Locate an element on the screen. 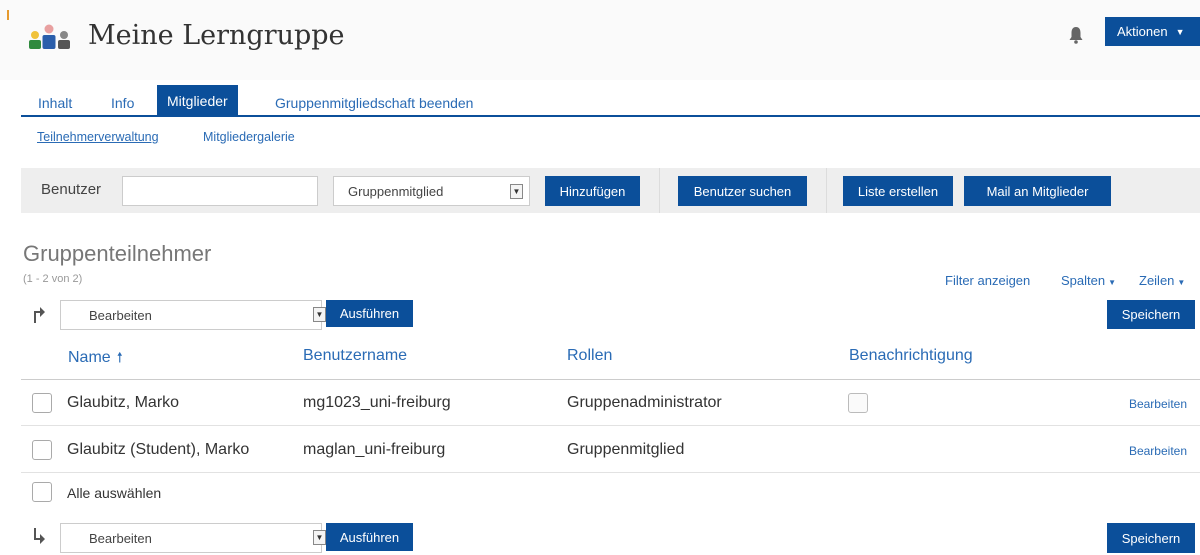  member-username: maglan_uni-freiburg is located at coordinates (374, 449).